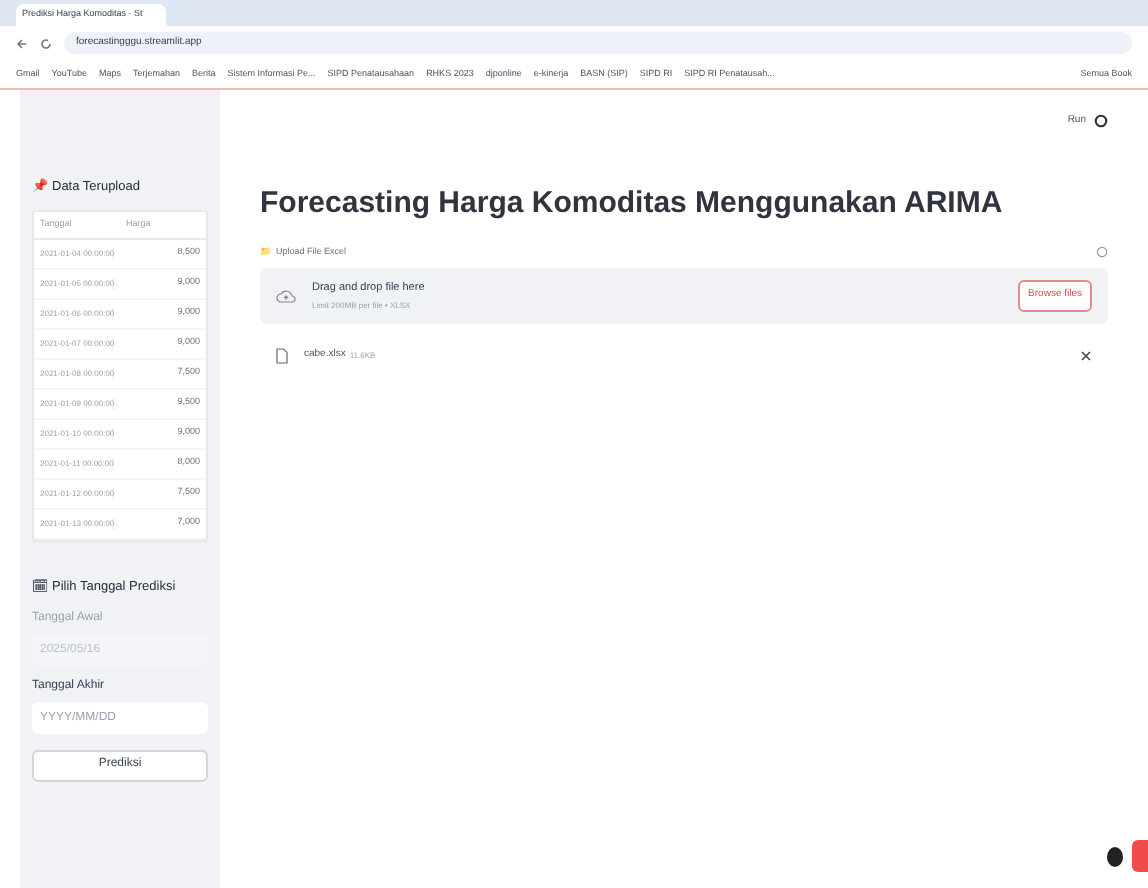  I want to click on cloud-upload-icon, so click(286, 295).